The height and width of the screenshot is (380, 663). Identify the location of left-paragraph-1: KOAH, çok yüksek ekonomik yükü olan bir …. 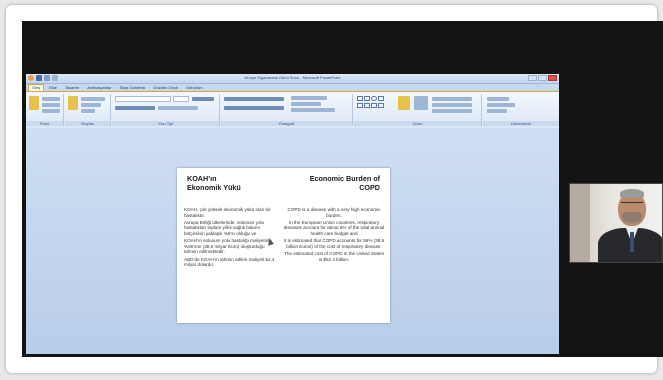
(227, 212).